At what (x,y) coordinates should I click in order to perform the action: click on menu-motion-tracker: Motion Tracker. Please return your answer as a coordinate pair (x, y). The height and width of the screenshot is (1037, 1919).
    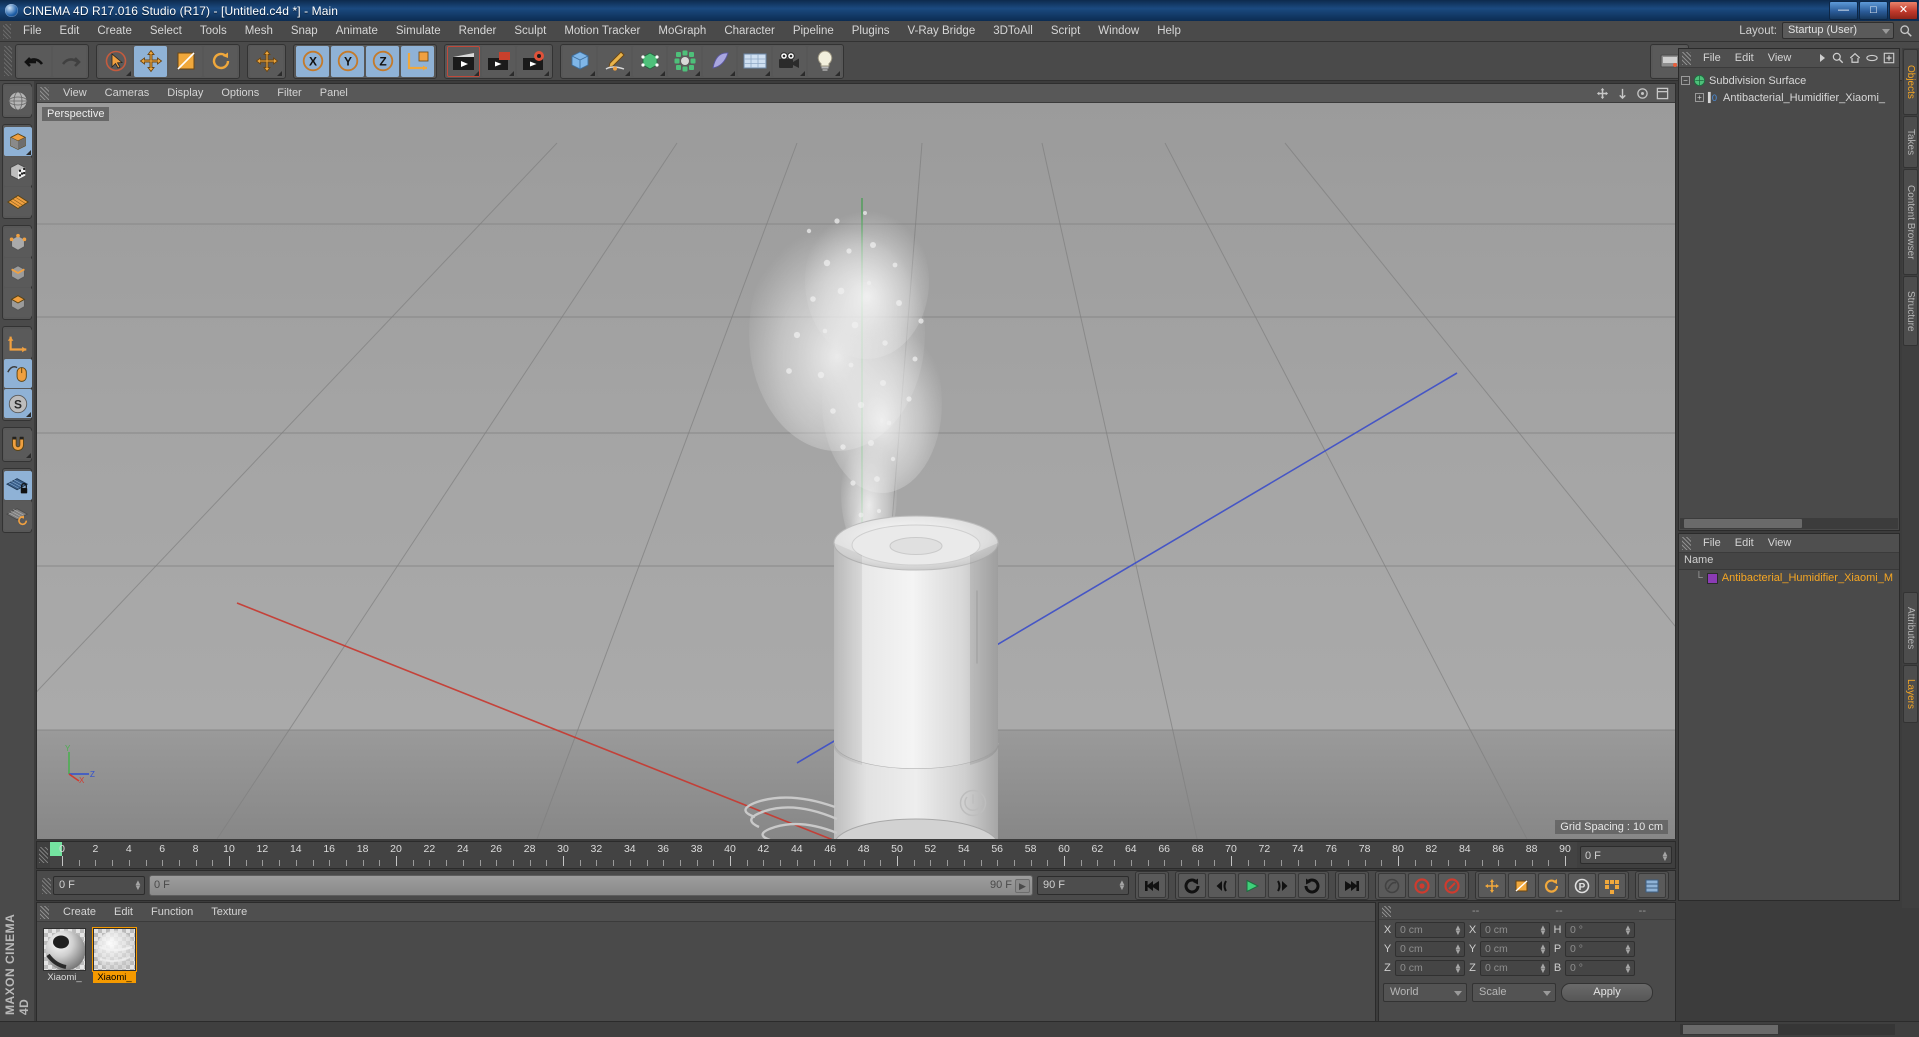
    Looking at the image, I should click on (602, 31).